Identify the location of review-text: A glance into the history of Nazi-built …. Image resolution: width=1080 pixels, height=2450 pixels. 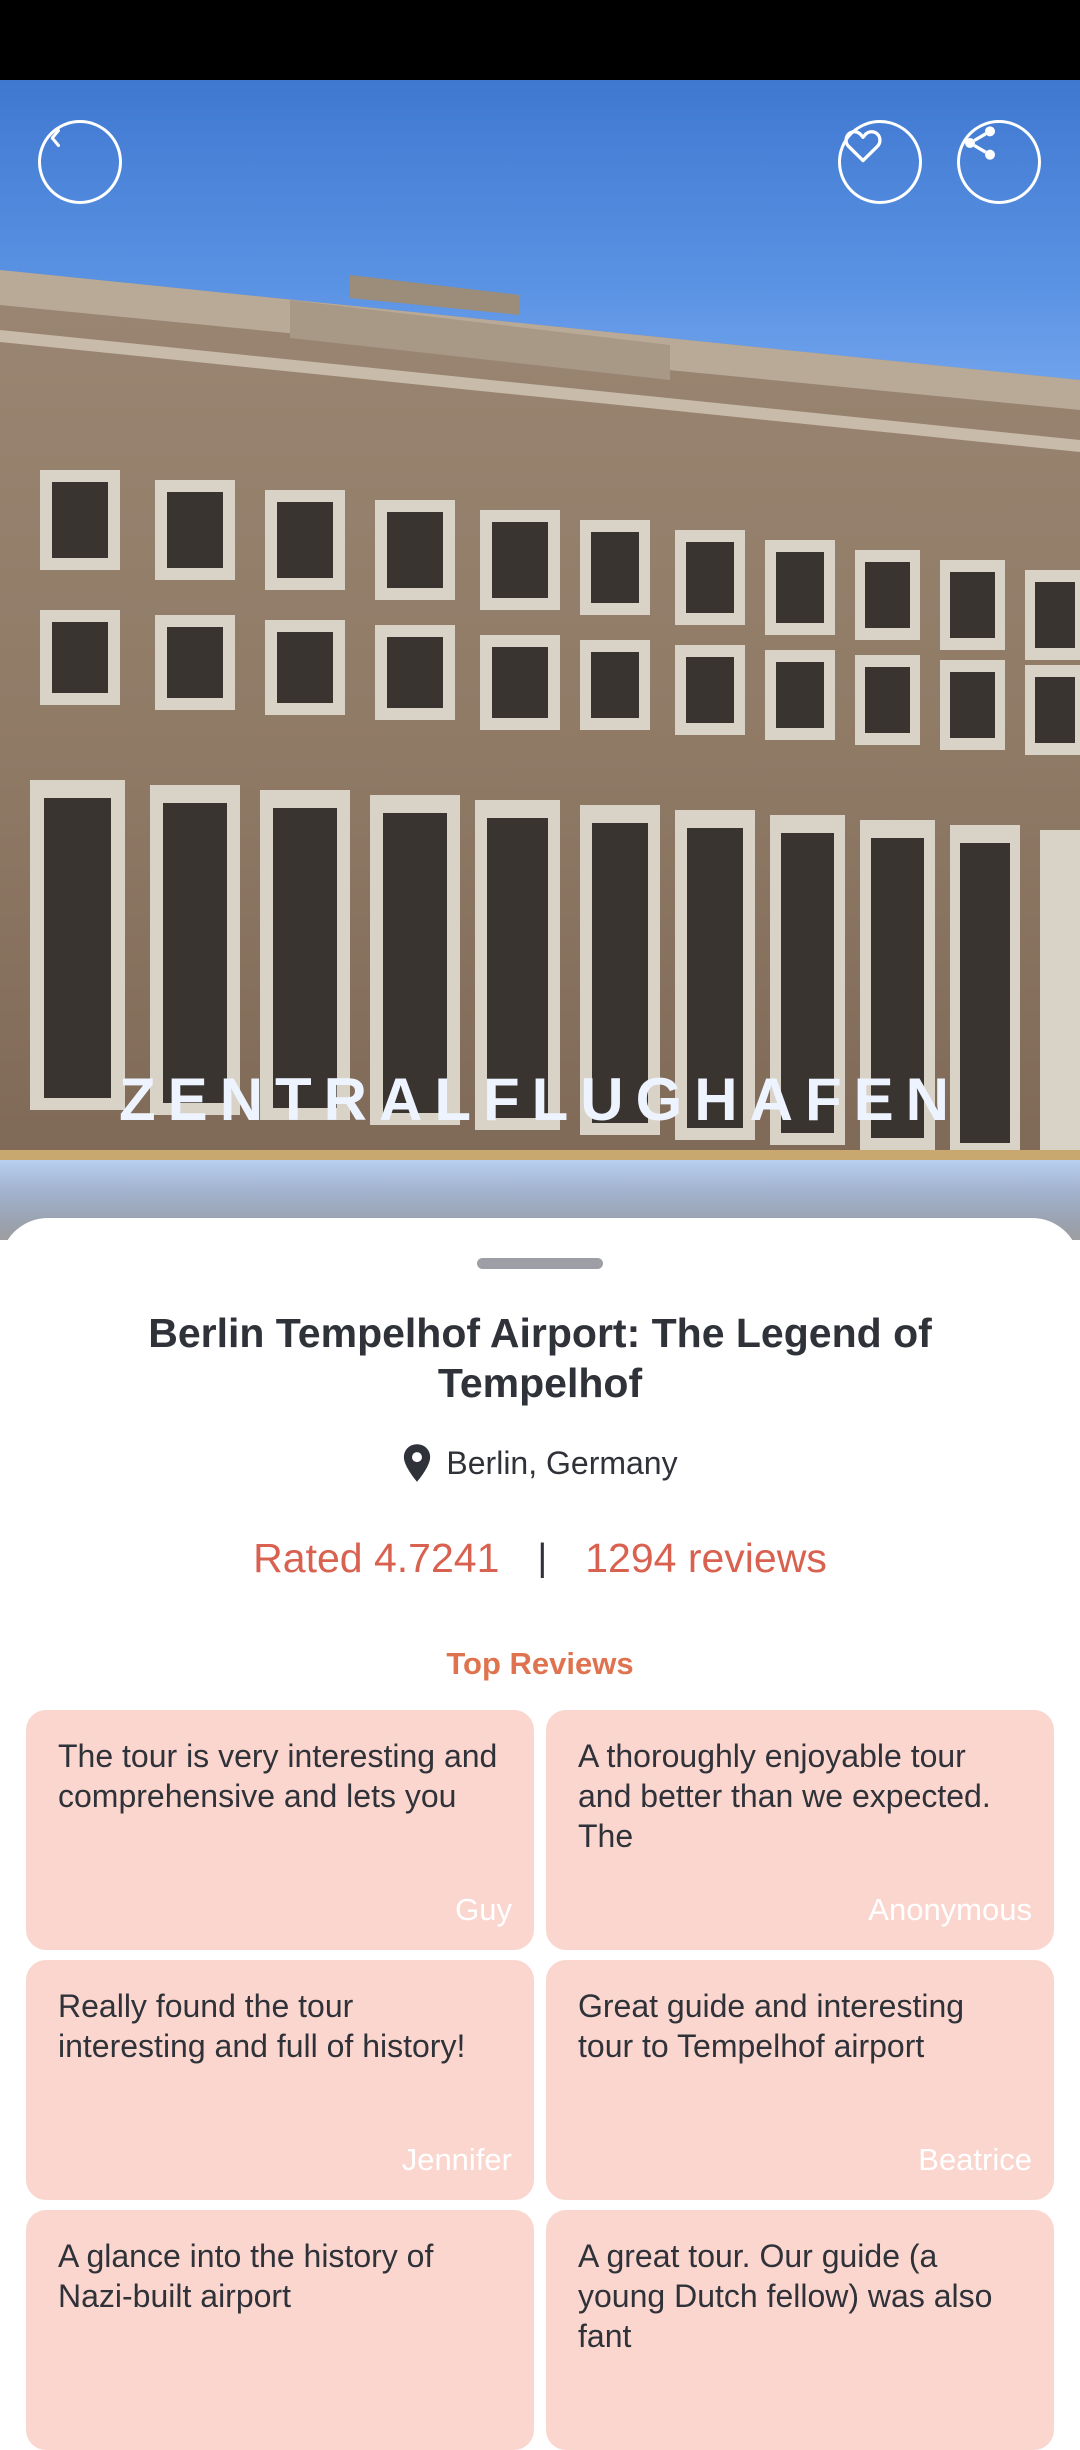
(246, 2276).